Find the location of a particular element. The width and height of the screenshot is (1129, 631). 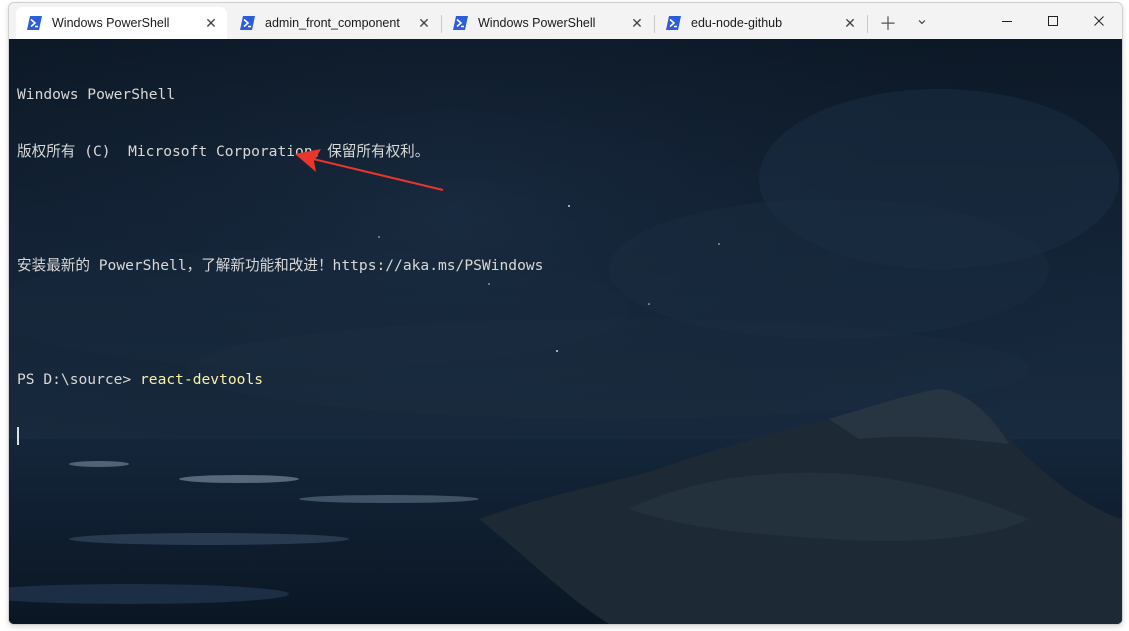

maximize-button is located at coordinates (1053, 21).